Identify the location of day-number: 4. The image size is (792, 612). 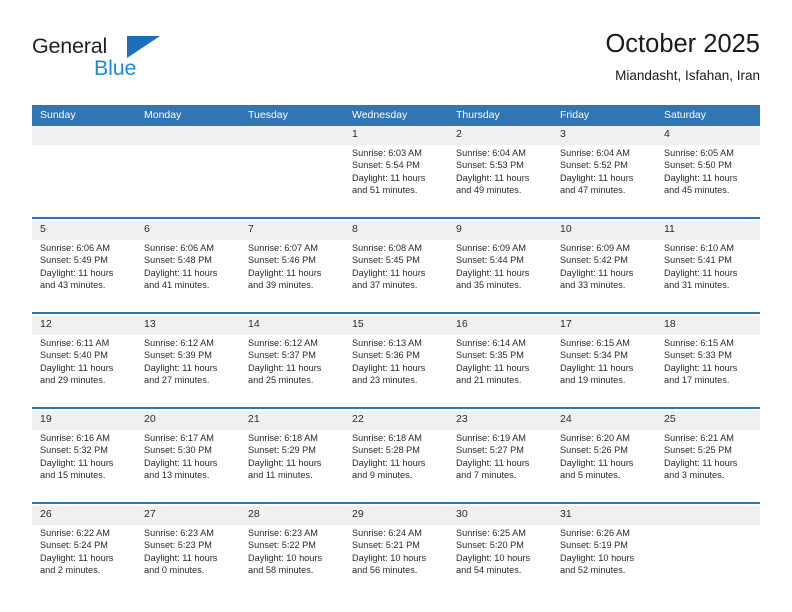
(708, 135).